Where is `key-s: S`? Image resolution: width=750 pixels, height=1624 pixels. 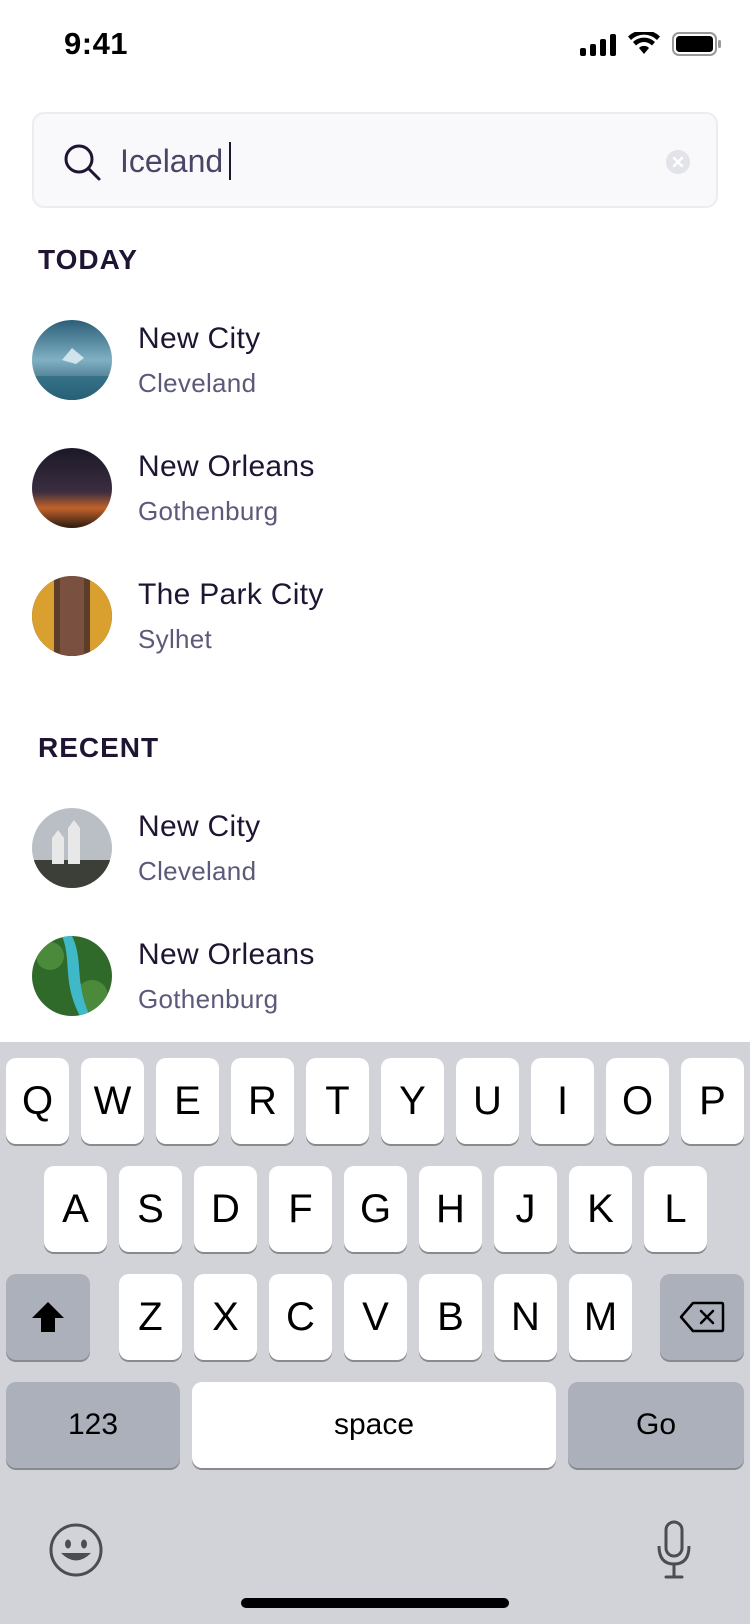
key-s: S is located at coordinates (150, 1209).